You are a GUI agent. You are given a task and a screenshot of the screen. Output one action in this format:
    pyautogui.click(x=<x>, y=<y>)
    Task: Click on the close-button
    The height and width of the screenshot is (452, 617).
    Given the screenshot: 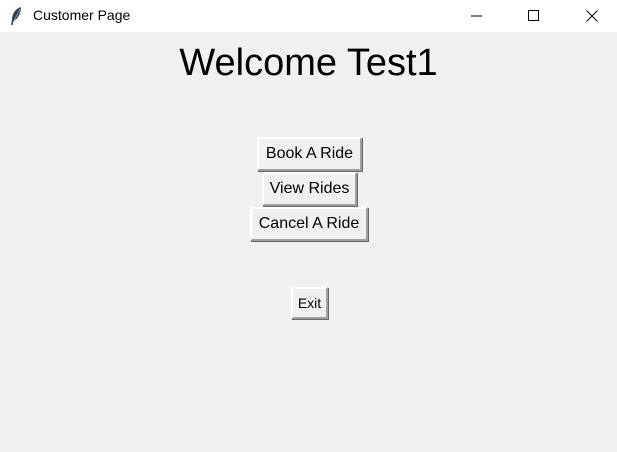 What is the action you would take?
    pyautogui.click(x=592, y=16)
    